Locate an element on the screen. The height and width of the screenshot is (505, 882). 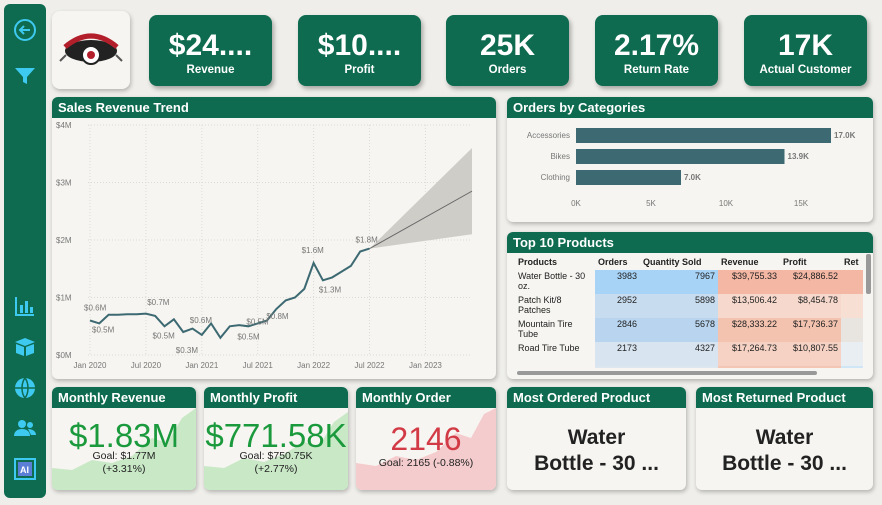
monthly-profit-change: (+2.77%) is located at coordinates (276, 469).